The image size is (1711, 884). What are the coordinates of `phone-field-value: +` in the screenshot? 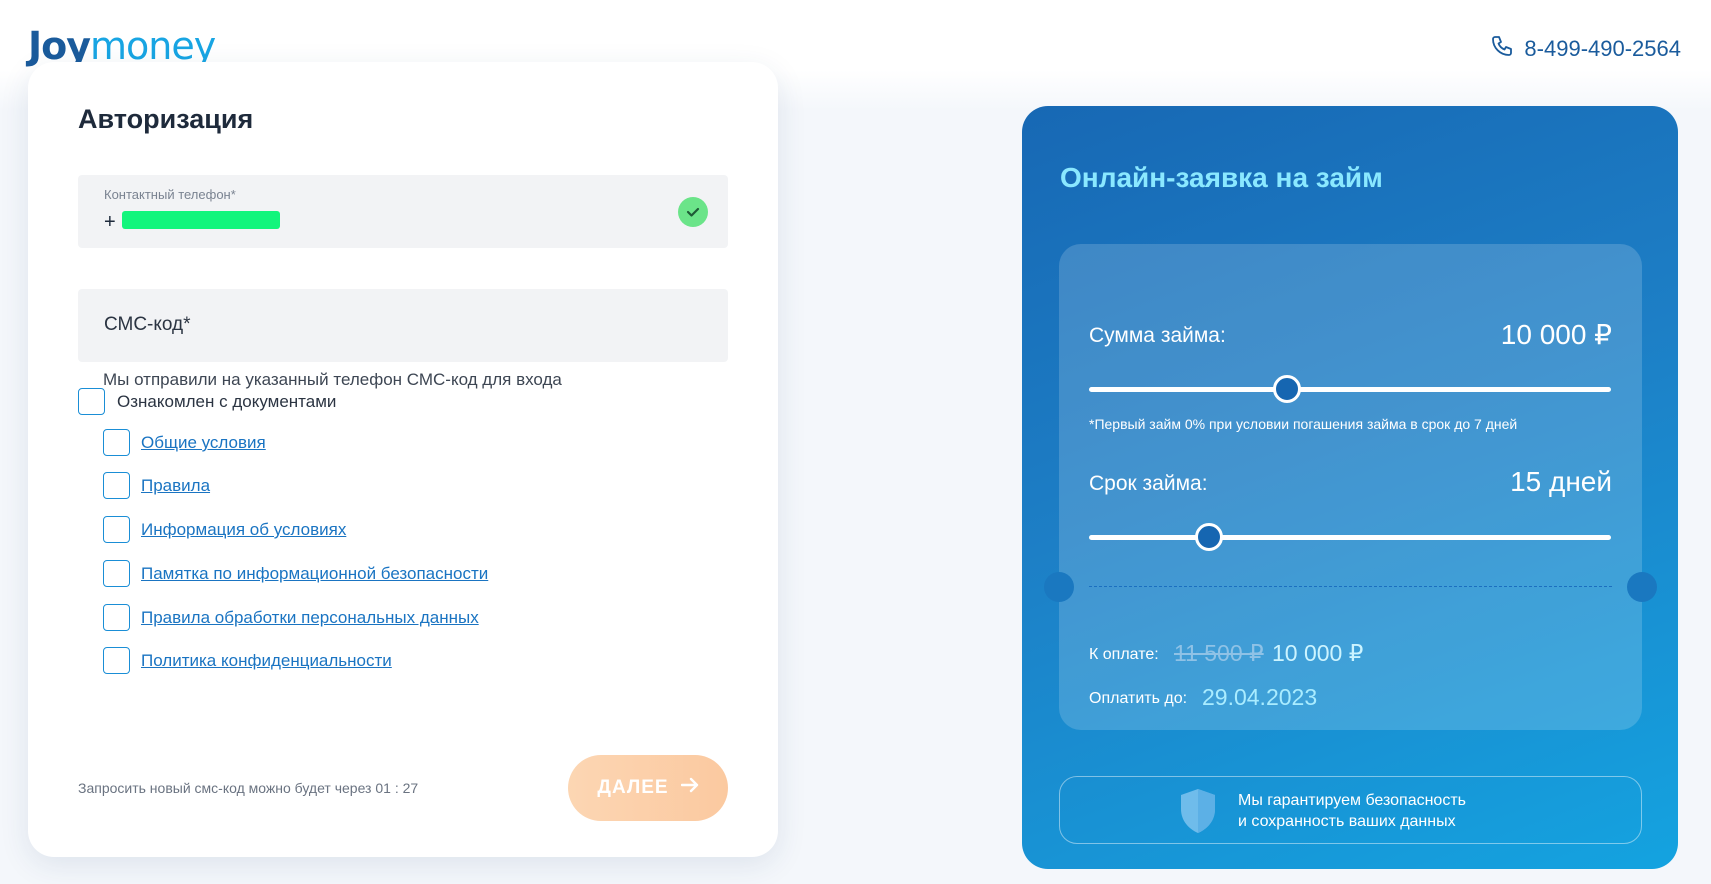 It's located at (110, 222).